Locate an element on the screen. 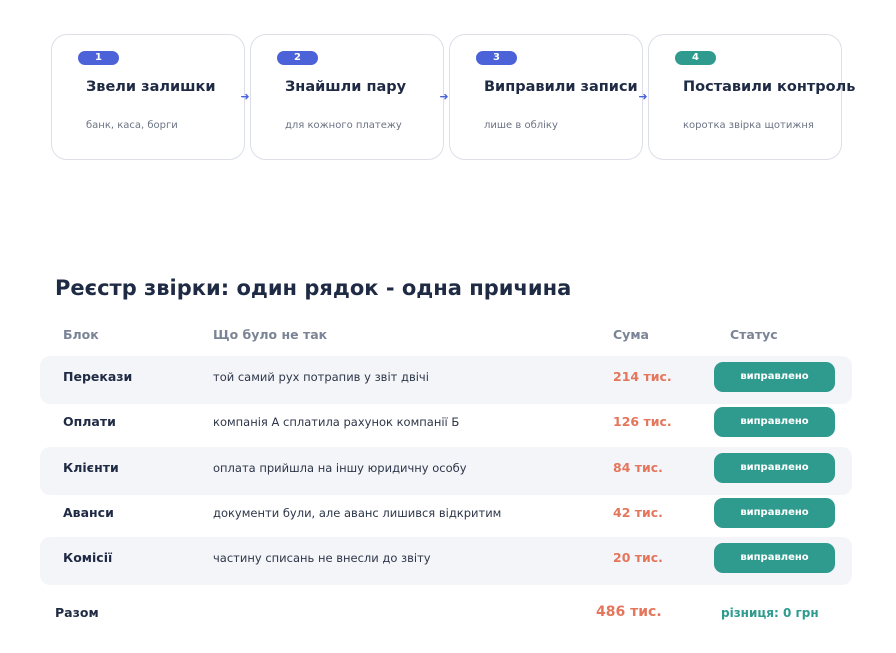  step-card-3: 3 Виправили записи лише в обліку is located at coordinates (546, 97).